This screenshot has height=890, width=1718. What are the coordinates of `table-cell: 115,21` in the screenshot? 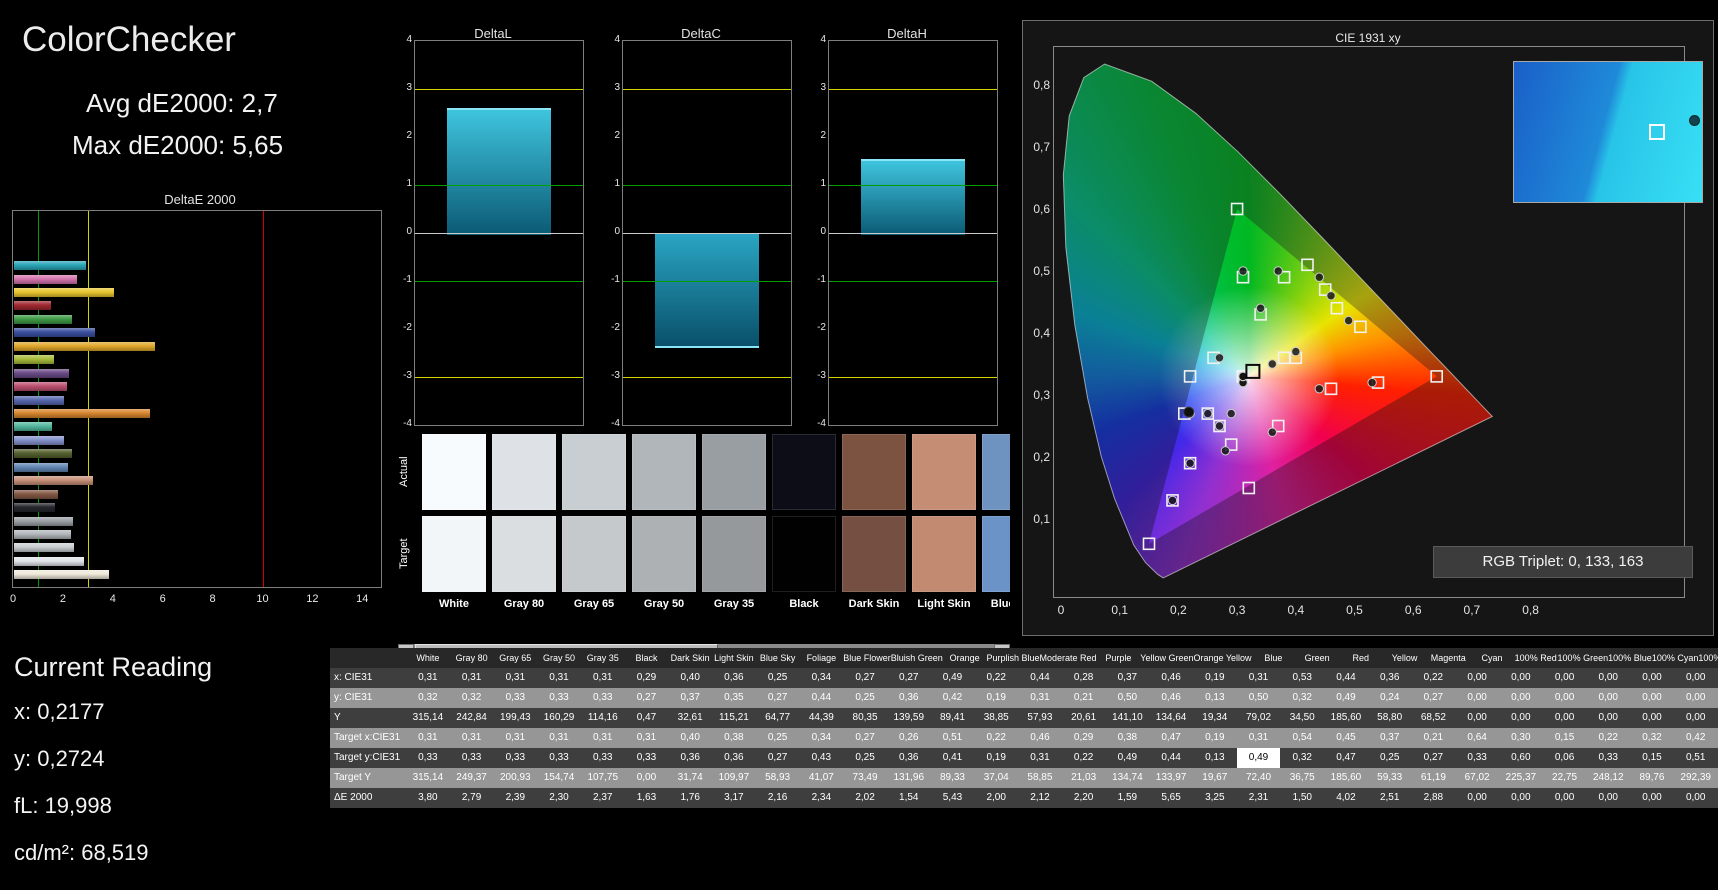 It's located at (733, 717).